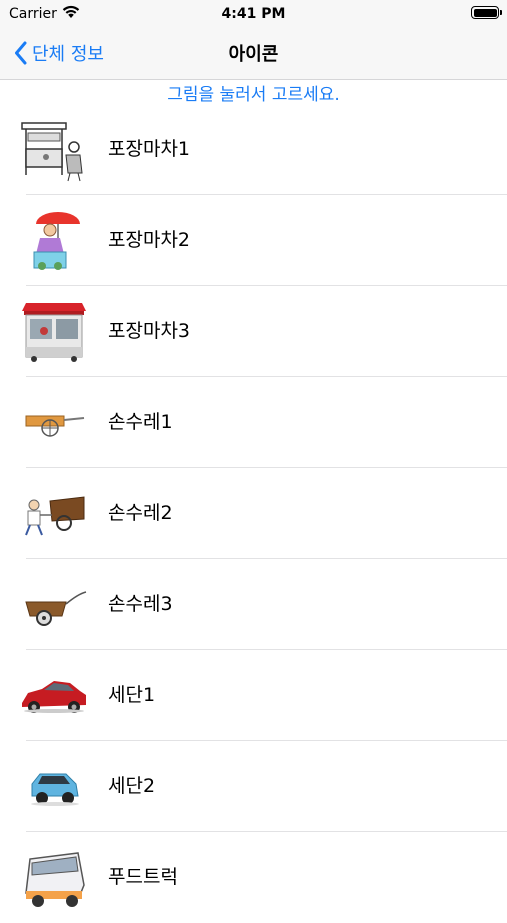  What do you see at coordinates (253, 695) in the screenshot?
I see `list-item: 세단1` at bounding box center [253, 695].